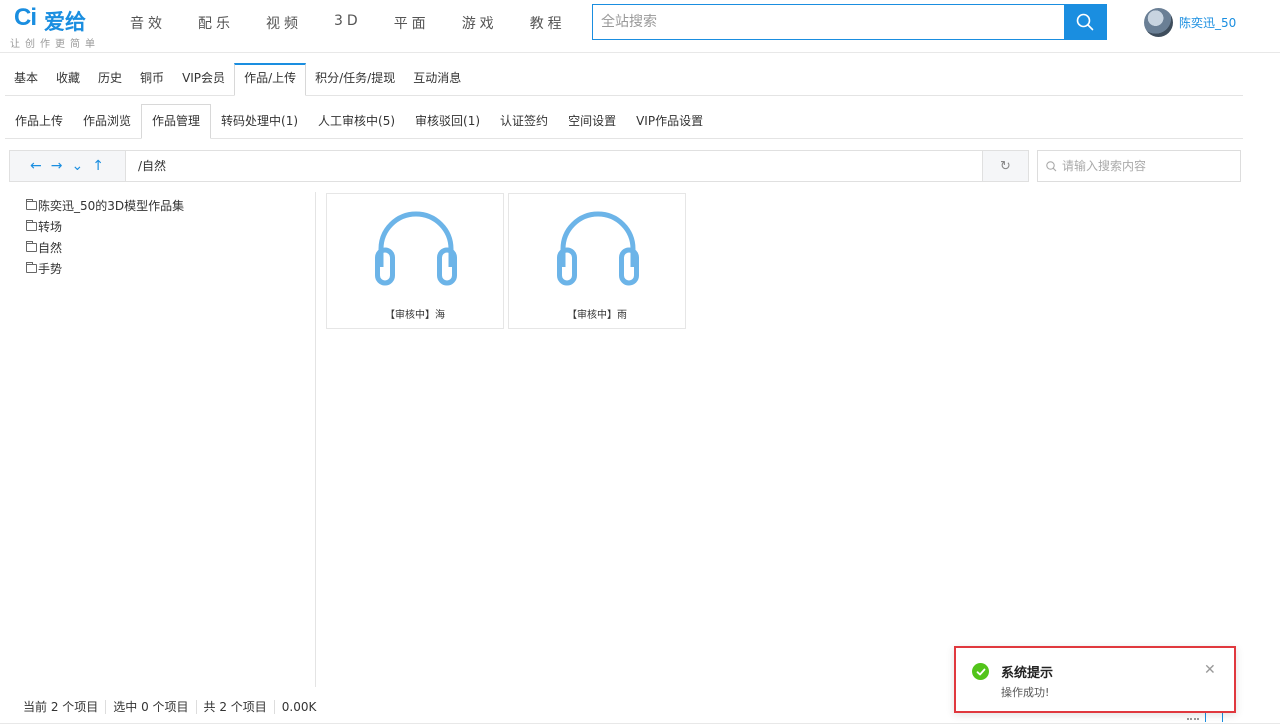 The width and height of the screenshot is (1280, 726). Describe the element at coordinates (348, 23) in the screenshot. I see `nav-3d: 3D` at that location.